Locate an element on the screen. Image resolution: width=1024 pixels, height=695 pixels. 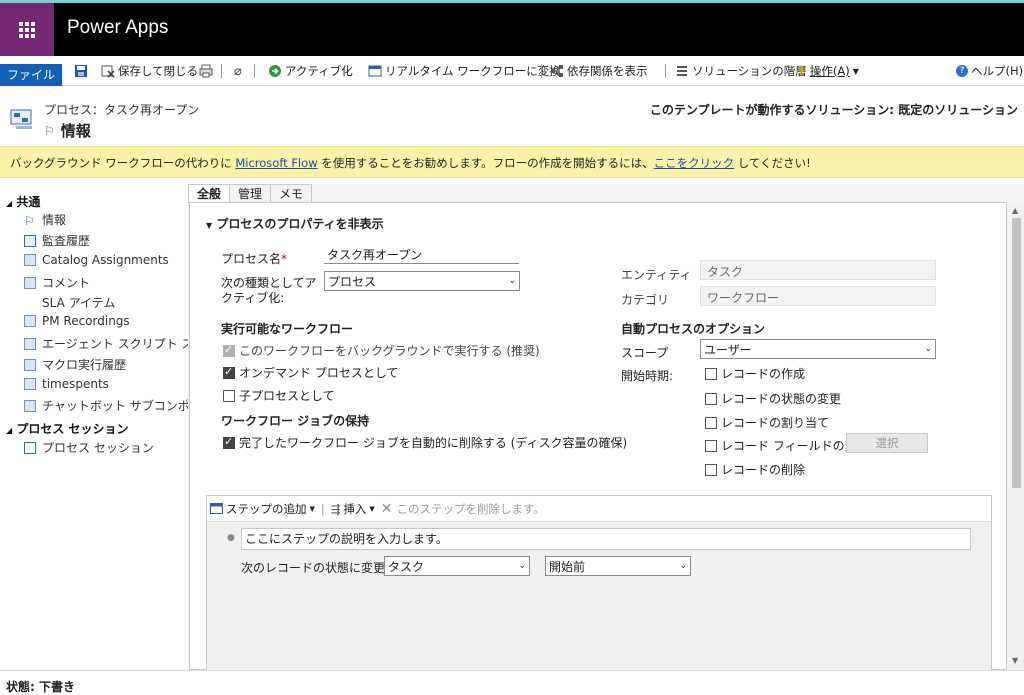
tab-general: 全般 is located at coordinates (209, 193).